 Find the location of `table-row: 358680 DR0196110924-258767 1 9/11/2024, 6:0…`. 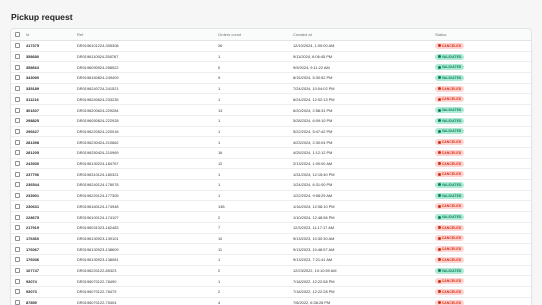

table-row: 358680 DR0196110924-258767 1 9/11/2024, 6:0… is located at coordinates (271, 57).